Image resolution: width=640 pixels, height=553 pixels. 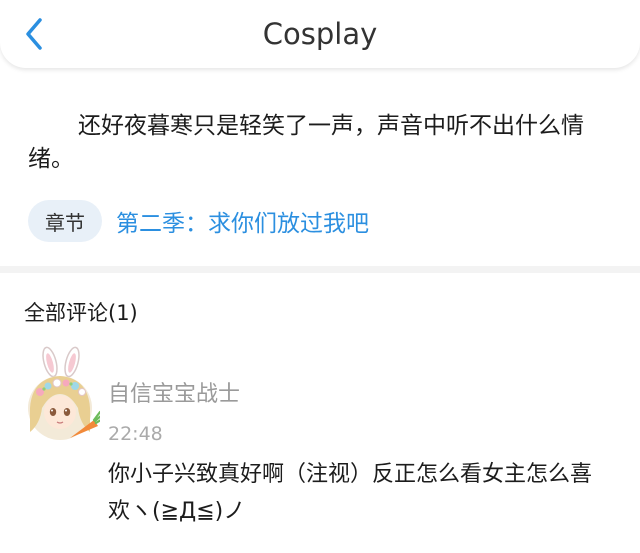 What do you see at coordinates (81, 313) in the screenshot?
I see `comments-heading: 全部评论(1)` at bounding box center [81, 313].